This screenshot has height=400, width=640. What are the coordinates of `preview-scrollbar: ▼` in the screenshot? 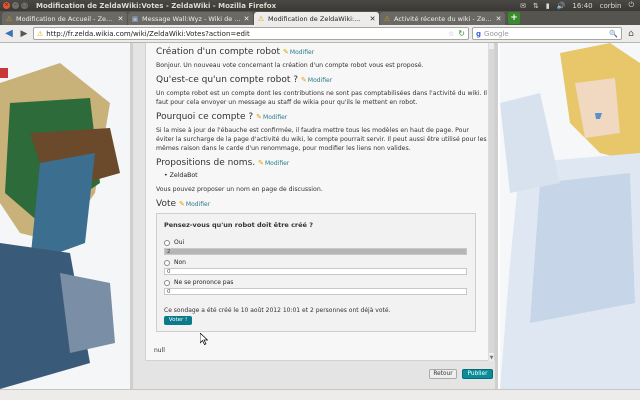 It's located at (491, 202).